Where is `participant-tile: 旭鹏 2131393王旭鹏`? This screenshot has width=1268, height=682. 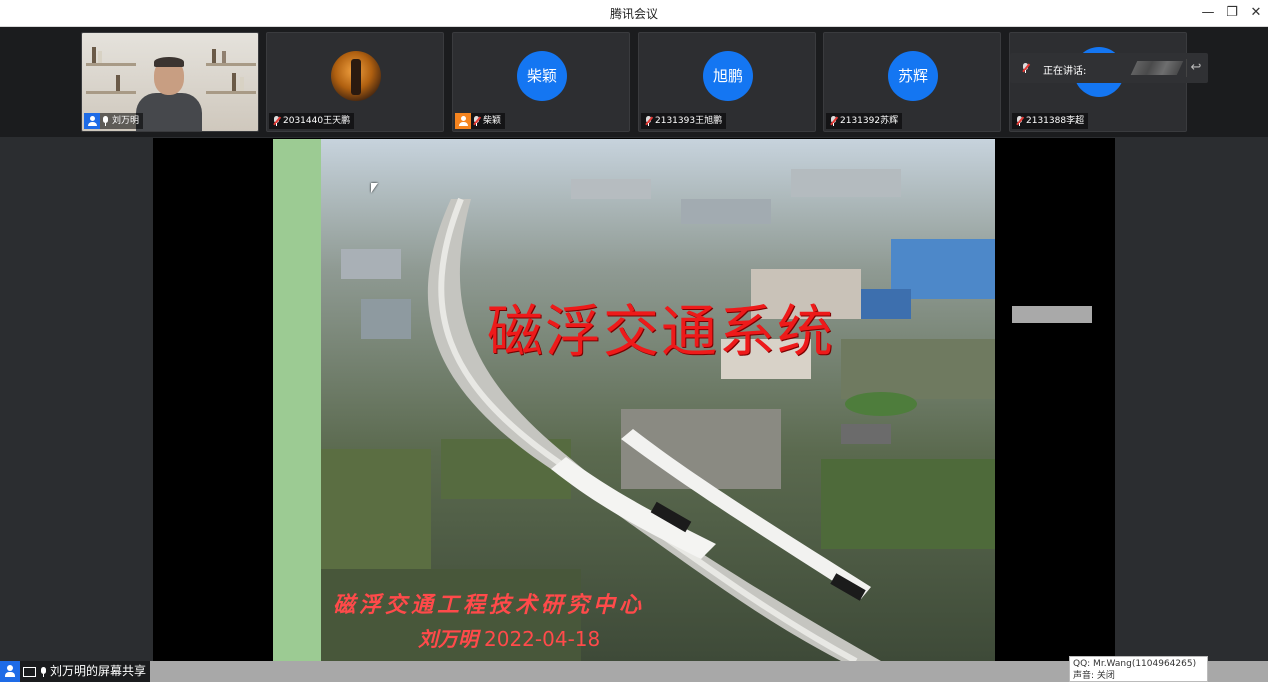 participant-tile: 旭鹏 2131393王旭鹏 is located at coordinates (727, 82).